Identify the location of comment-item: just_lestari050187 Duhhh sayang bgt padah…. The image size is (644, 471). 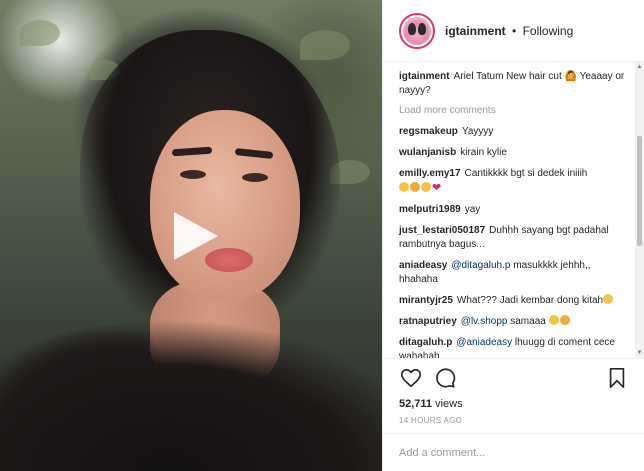
(514, 238).